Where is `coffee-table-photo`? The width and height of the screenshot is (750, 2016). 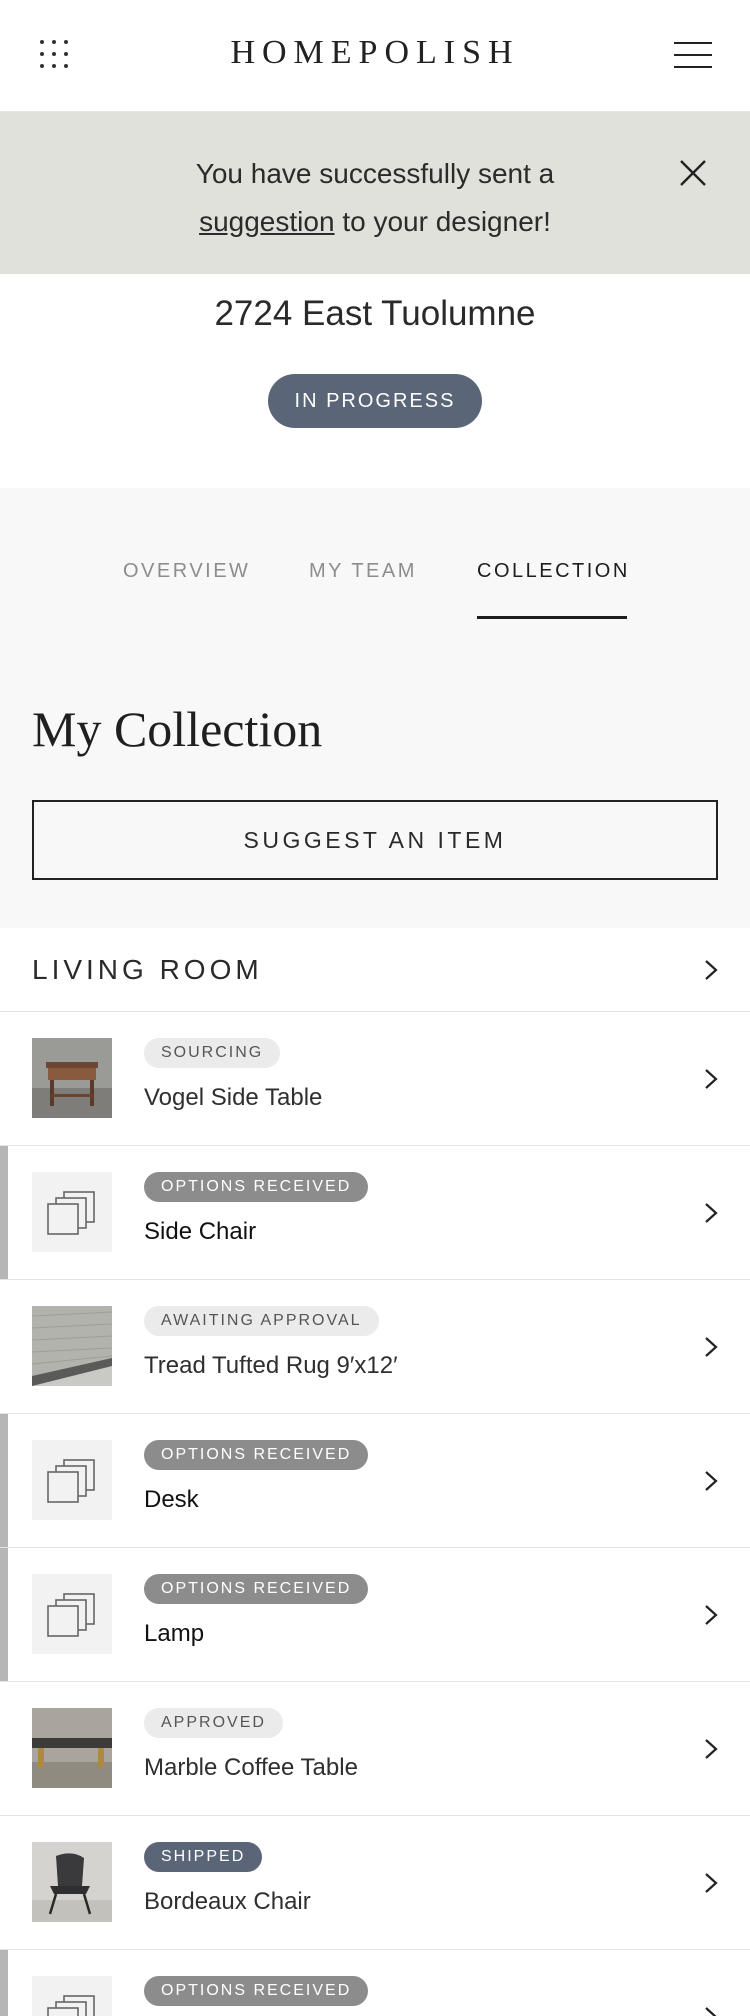 coffee-table-photo is located at coordinates (72, 1748).